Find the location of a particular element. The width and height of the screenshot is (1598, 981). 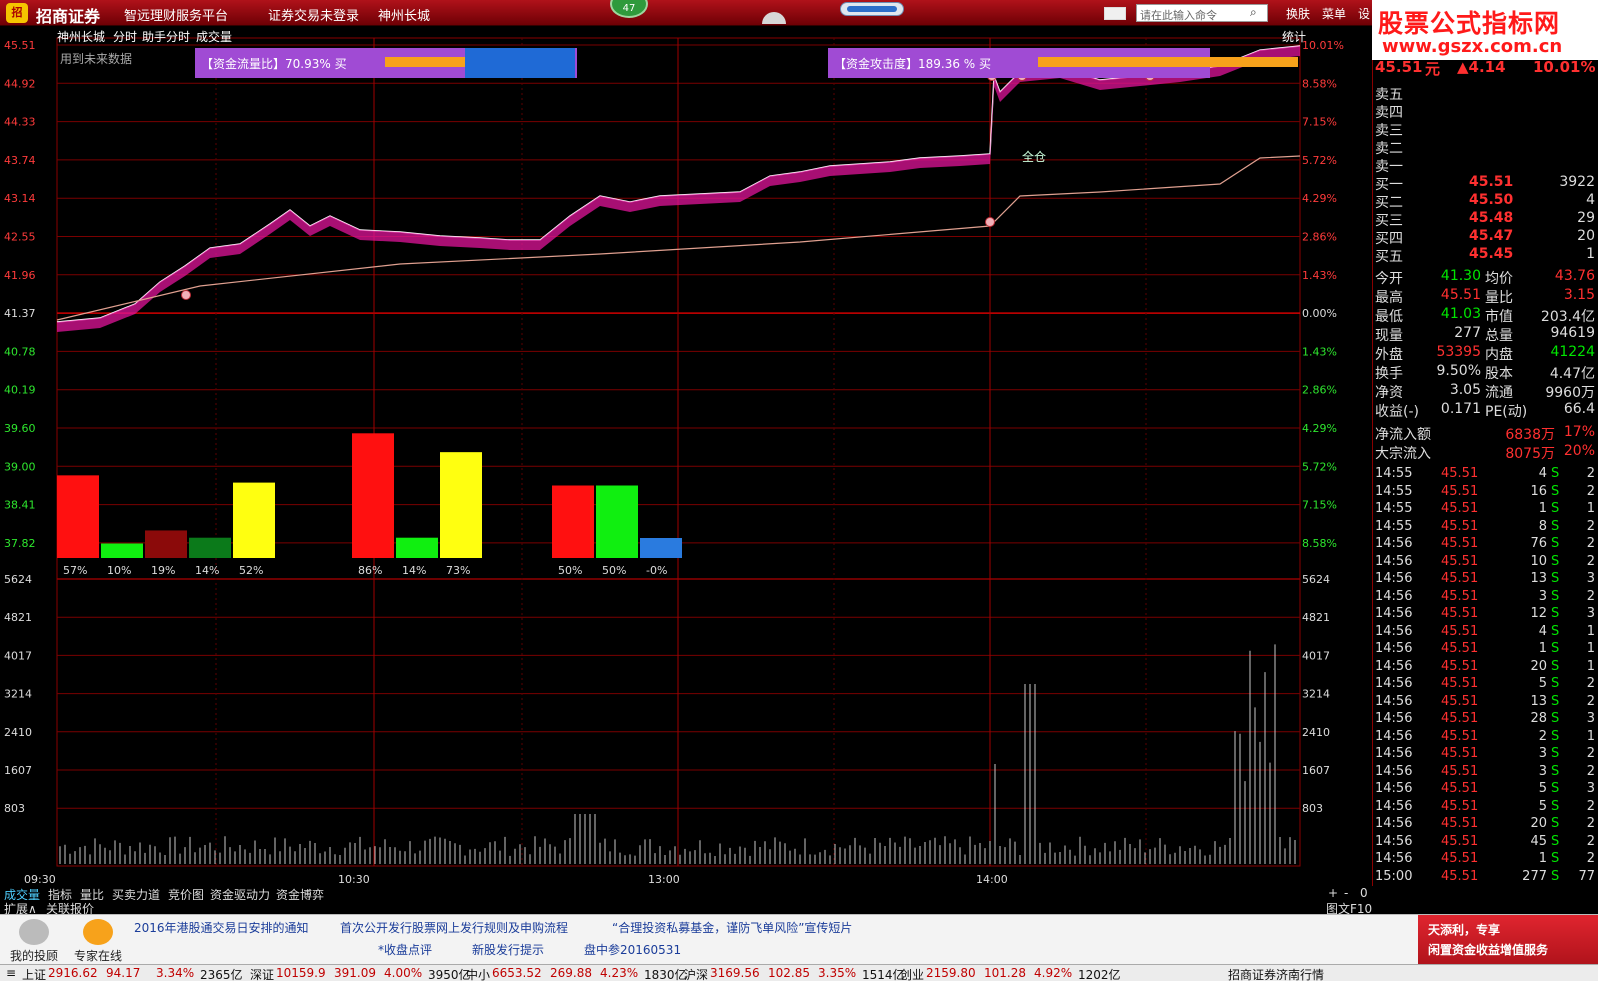

mode-assist-intraday: 助手分时 is located at coordinates (166, 36).